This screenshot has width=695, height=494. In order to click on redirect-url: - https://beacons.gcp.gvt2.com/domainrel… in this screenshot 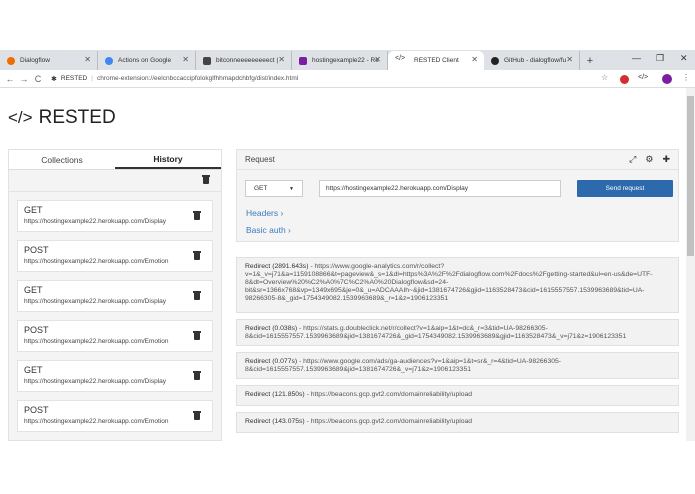, I will do `click(388, 394)`.